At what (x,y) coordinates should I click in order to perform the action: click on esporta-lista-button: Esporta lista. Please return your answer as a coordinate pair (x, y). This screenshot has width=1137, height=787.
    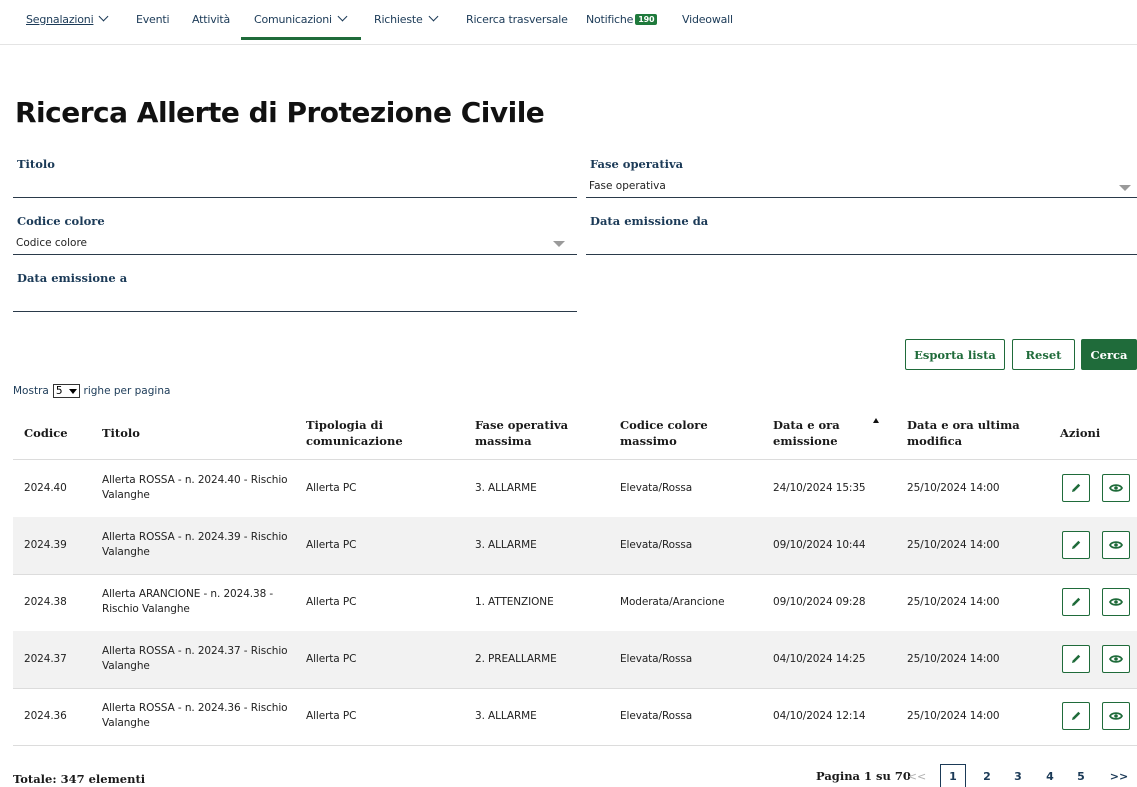
    Looking at the image, I should click on (955, 354).